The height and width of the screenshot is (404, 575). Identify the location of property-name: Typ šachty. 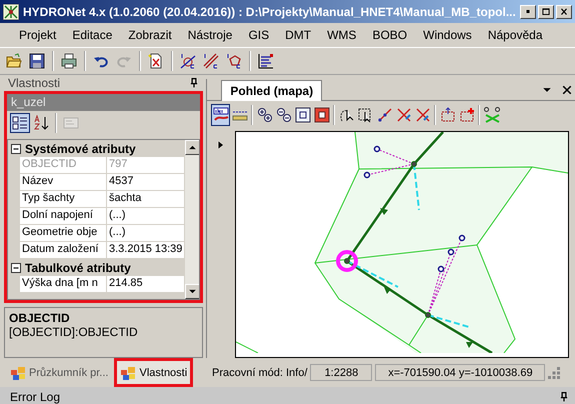
(63, 199).